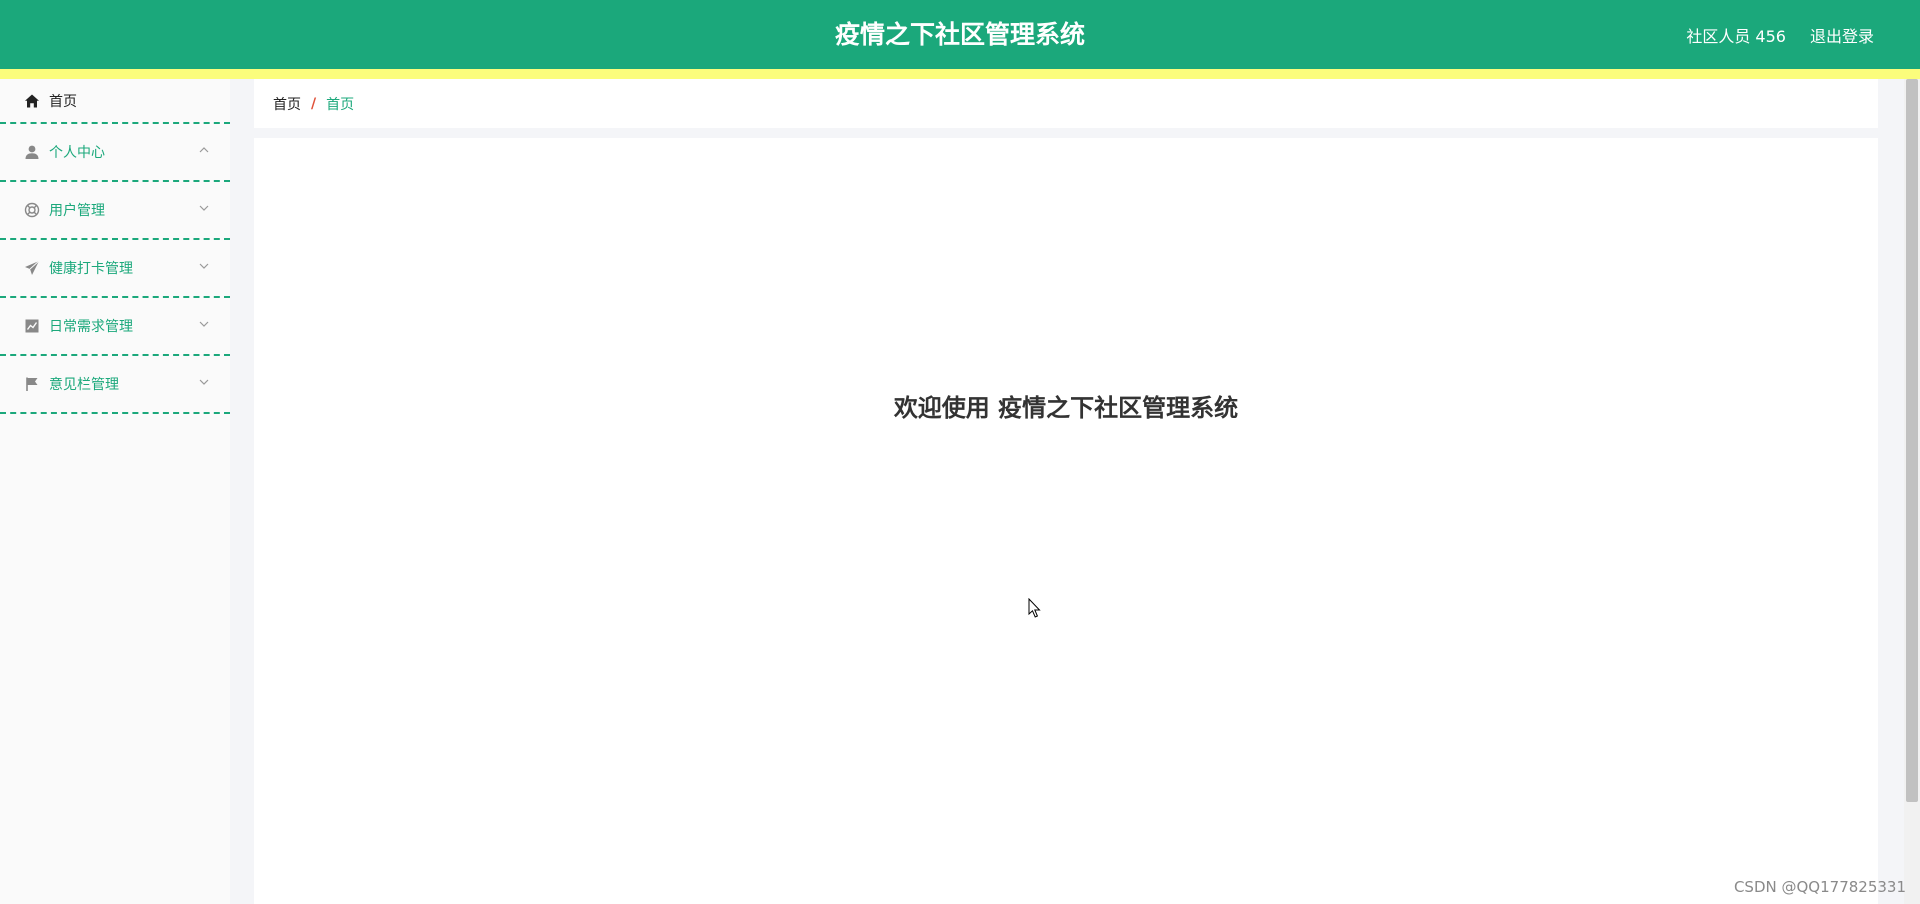 This screenshot has width=1920, height=904. Describe the element at coordinates (91, 269) in the screenshot. I see `sidebar-item-label: 健康打卡管理` at that location.